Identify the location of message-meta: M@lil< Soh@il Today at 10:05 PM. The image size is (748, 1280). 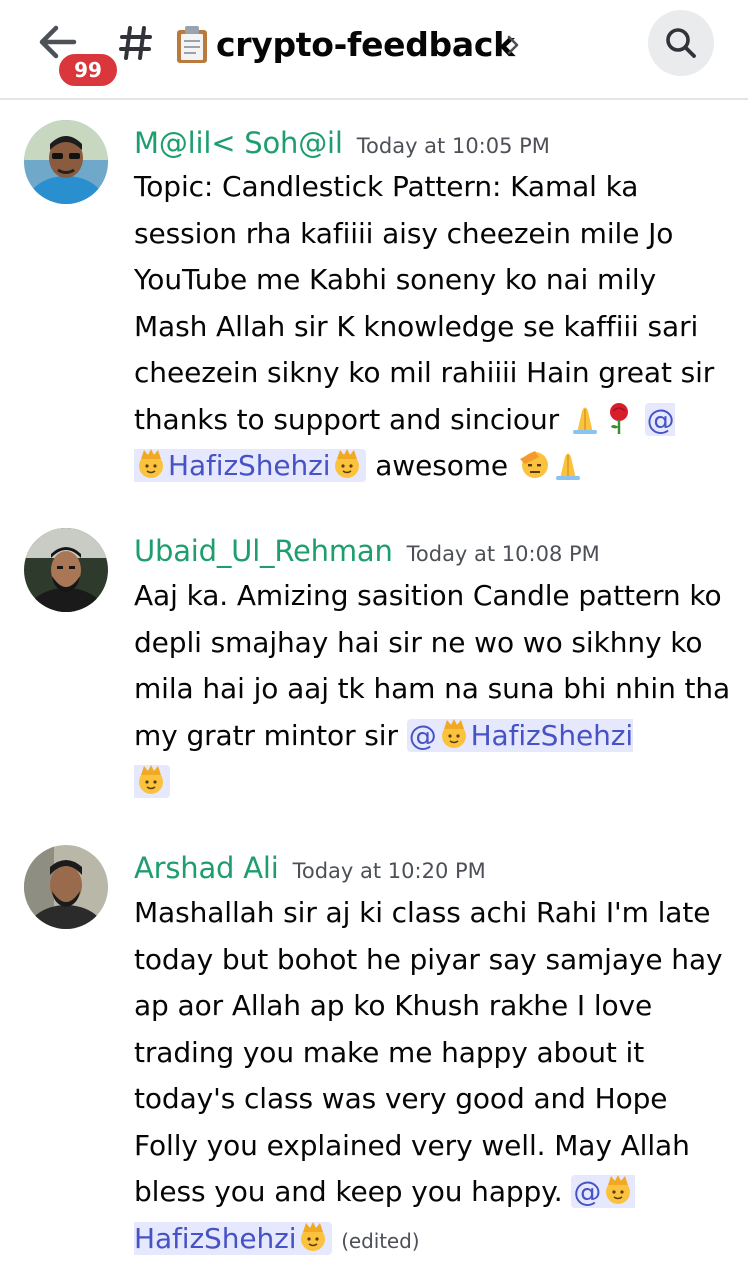
(342, 143).